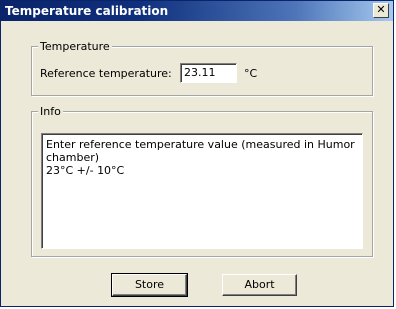  I want to click on reference-temperature-input: 23.11, so click(208, 73).